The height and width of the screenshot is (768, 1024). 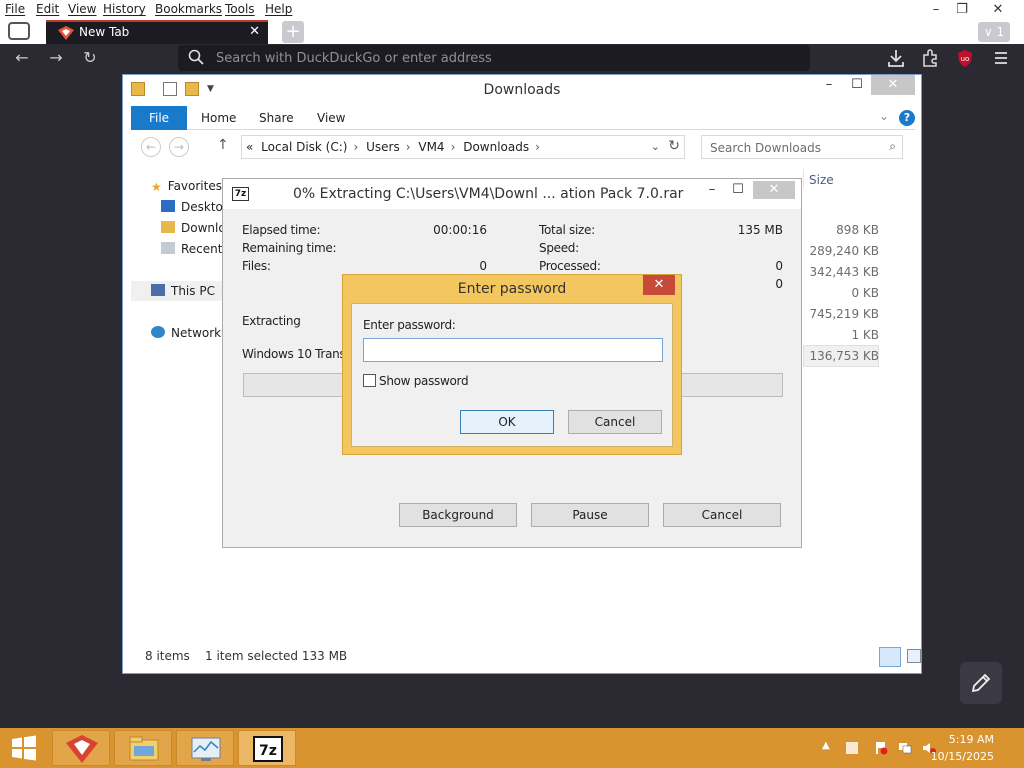 What do you see at coordinates (507, 422) in the screenshot?
I see `ok-button: OK` at bounding box center [507, 422].